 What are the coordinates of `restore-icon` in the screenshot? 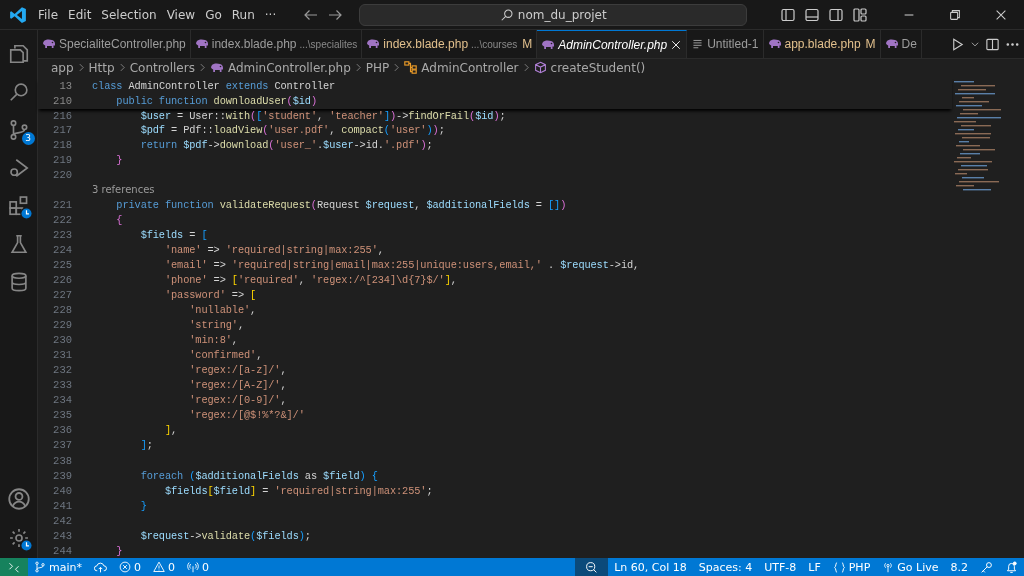 It's located at (955, 14).